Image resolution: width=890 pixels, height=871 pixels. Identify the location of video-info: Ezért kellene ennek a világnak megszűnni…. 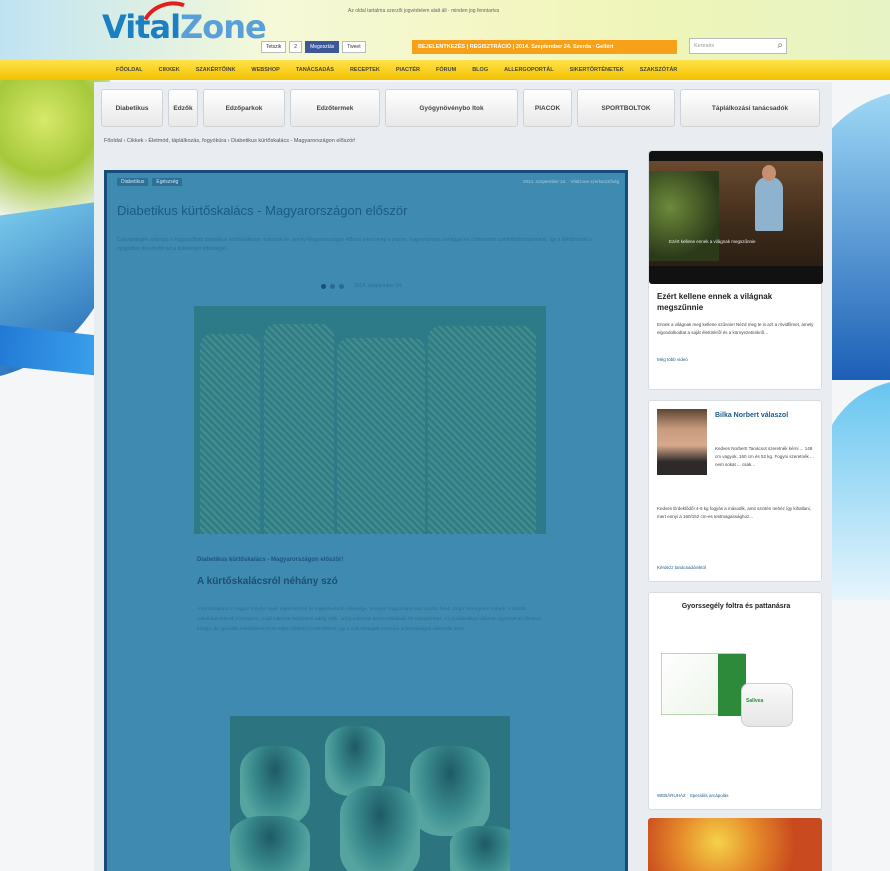
(736, 326).